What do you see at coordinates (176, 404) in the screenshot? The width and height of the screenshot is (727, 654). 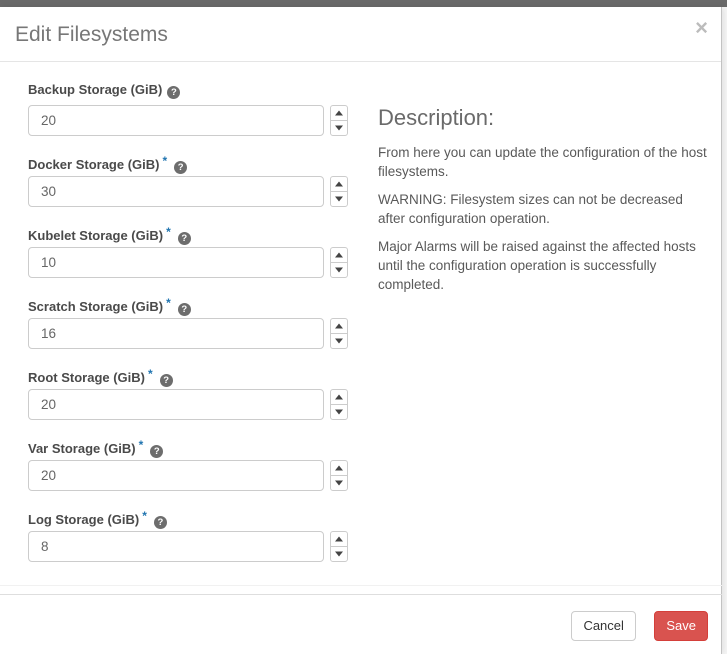 I see `root-storage-input` at bounding box center [176, 404].